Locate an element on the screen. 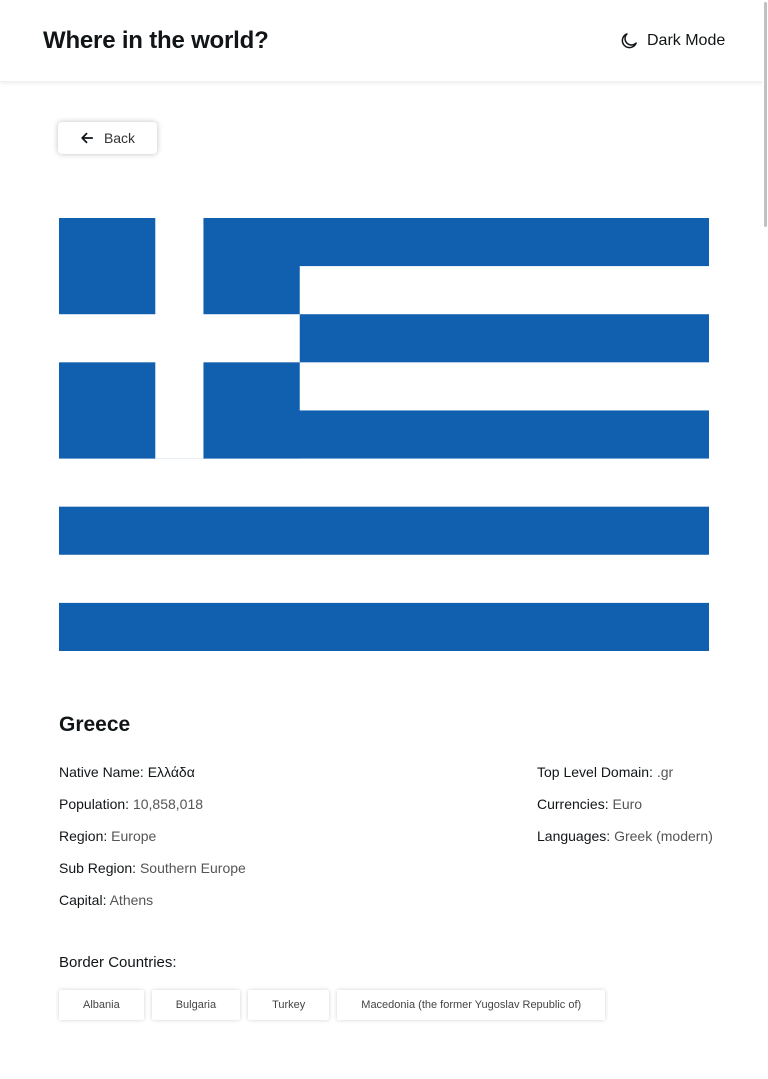 The width and height of the screenshot is (768, 1079). dark-mode-toggle: Dark Mode is located at coordinates (672, 41).